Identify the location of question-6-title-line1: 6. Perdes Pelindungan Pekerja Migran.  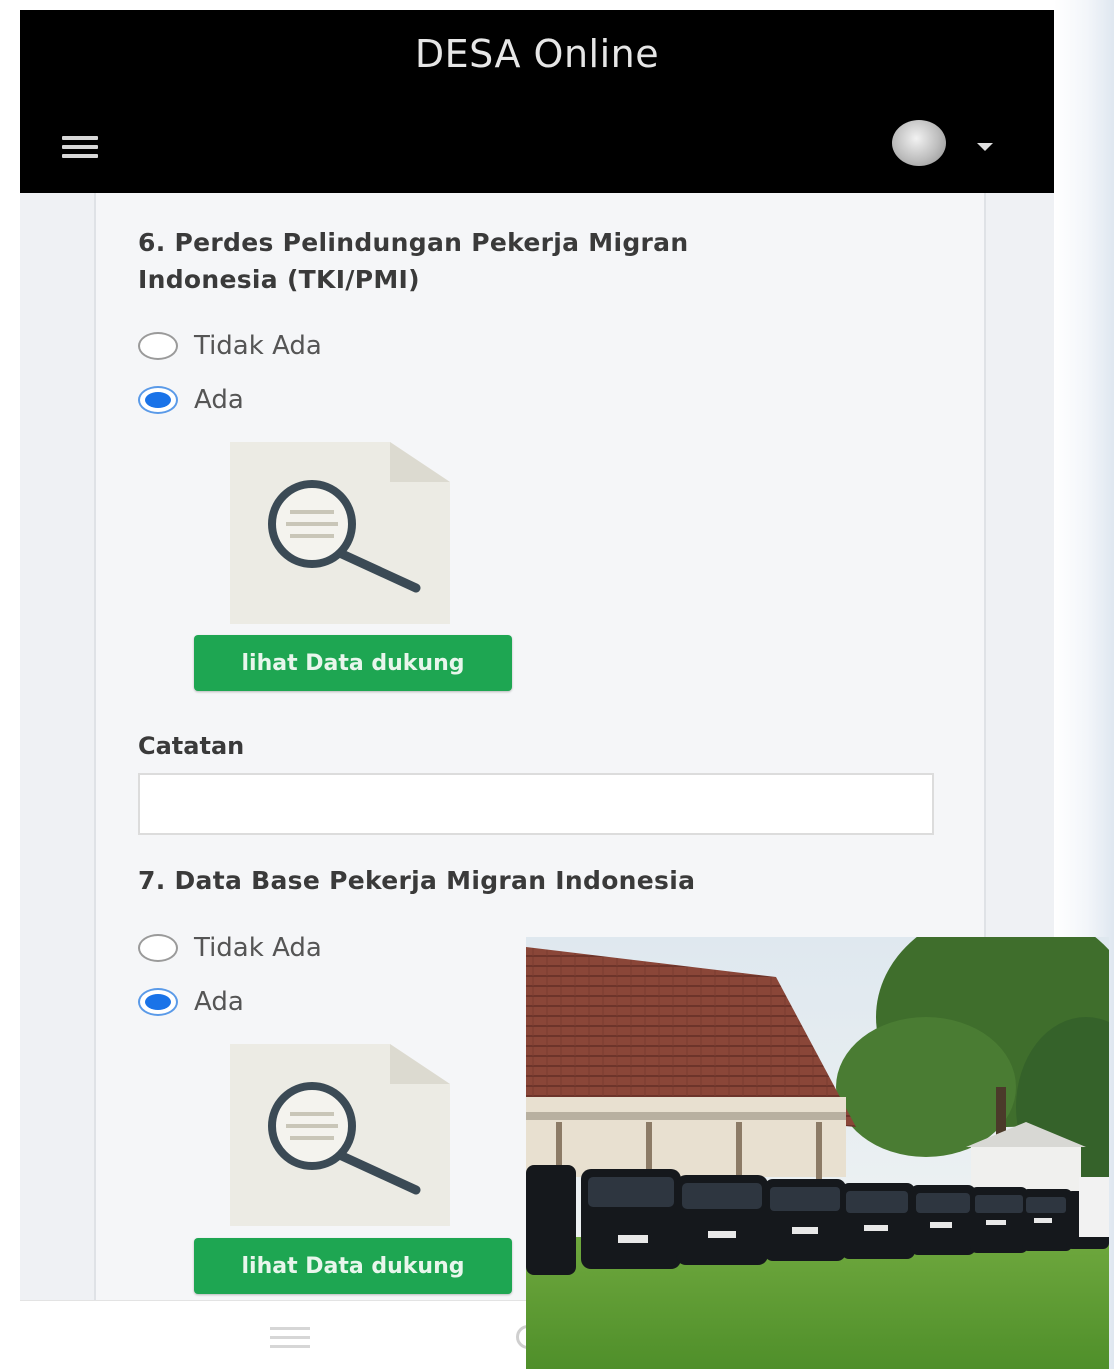
(413, 242).